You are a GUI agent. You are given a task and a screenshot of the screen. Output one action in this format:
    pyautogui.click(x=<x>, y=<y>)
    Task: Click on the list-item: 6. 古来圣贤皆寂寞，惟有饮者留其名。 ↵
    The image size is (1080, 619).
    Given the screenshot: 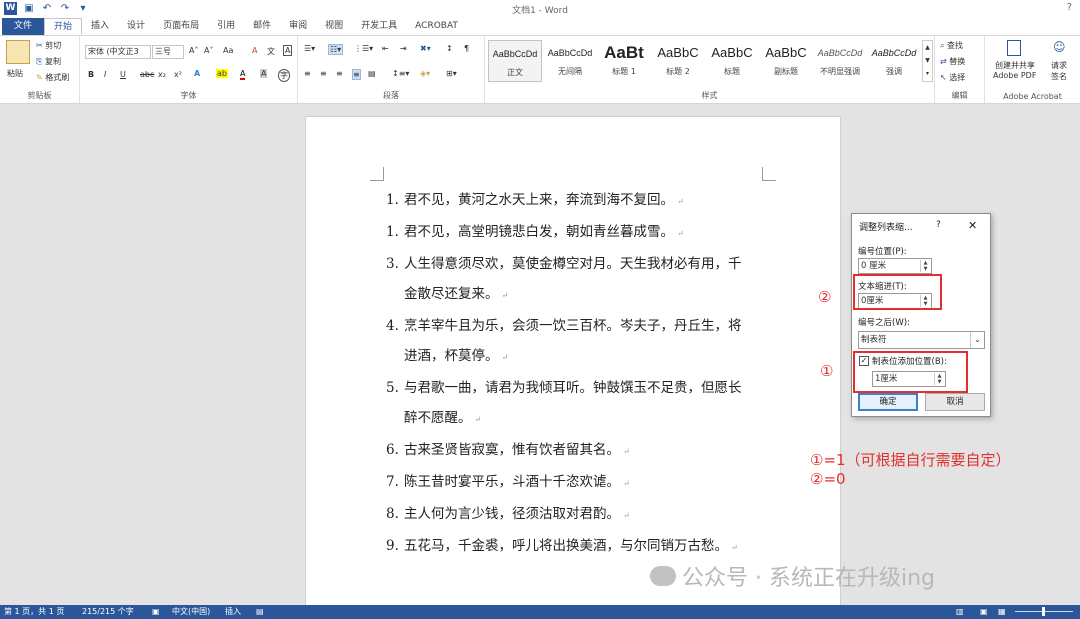 What is the action you would take?
    pyautogui.click(x=576, y=451)
    